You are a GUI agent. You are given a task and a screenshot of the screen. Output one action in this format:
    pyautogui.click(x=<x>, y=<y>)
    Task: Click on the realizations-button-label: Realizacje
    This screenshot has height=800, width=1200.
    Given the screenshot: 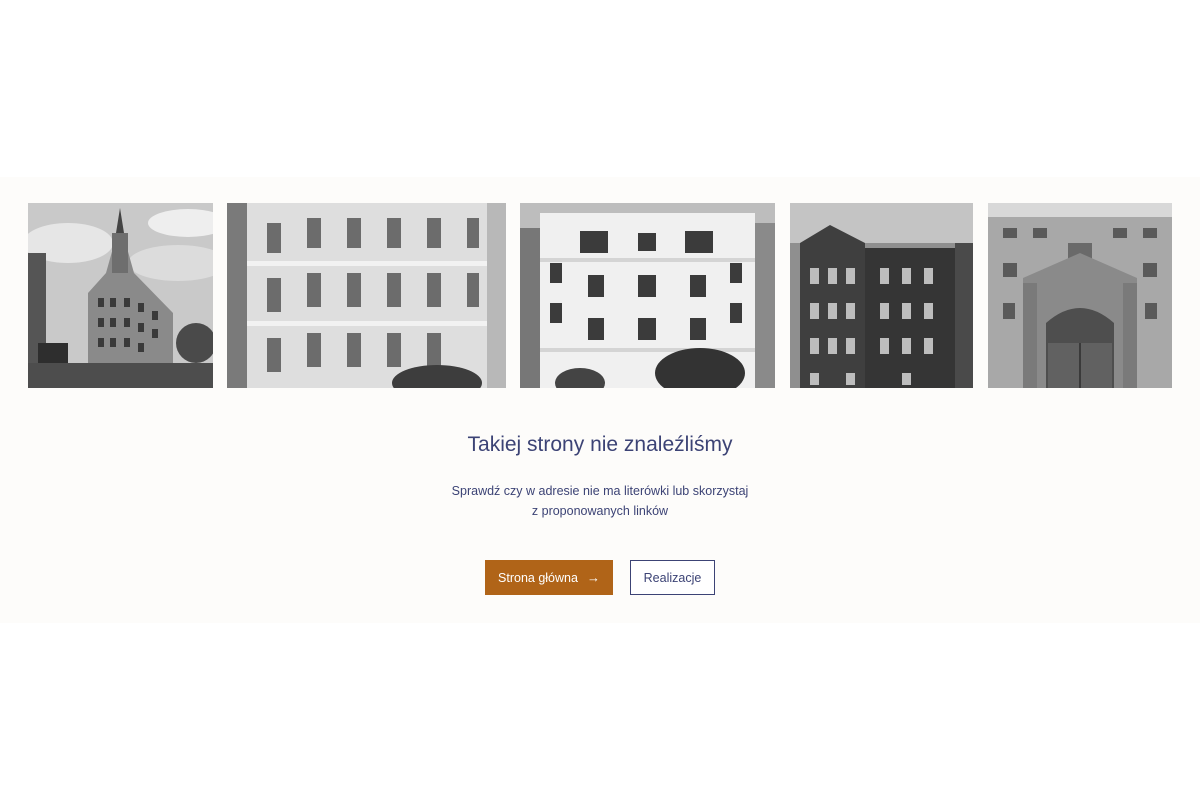 What is the action you would take?
    pyautogui.click(x=672, y=577)
    